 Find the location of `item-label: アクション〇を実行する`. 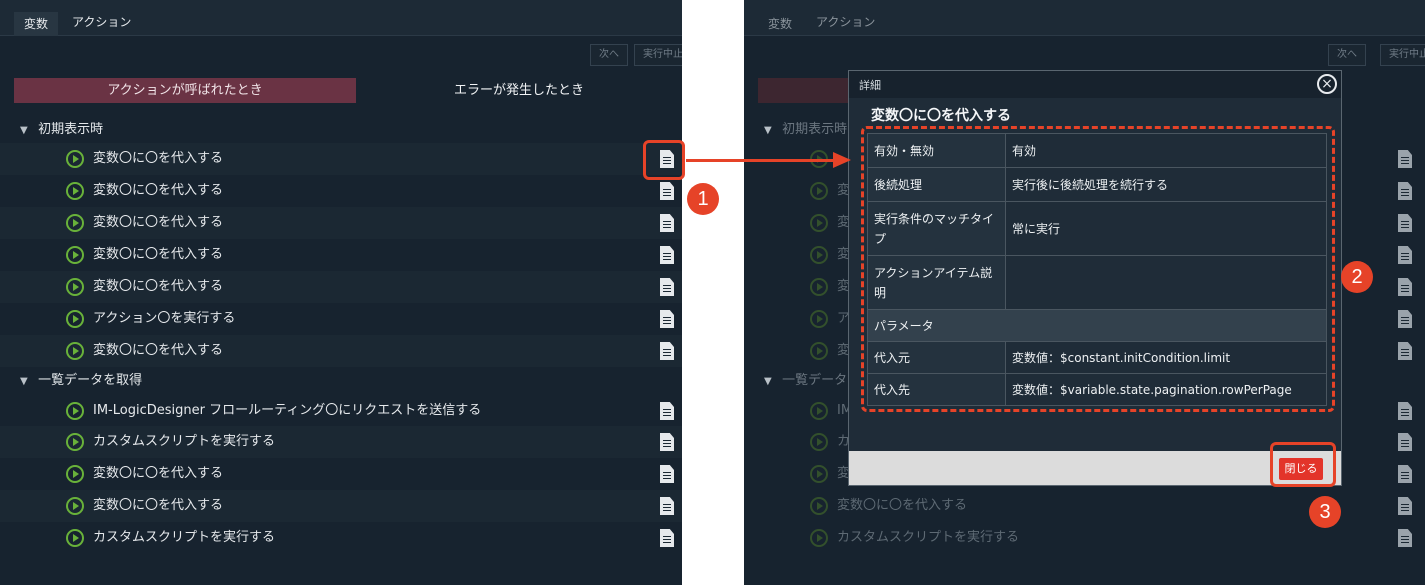

item-label: アクション〇を実行する is located at coordinates (164, 318).